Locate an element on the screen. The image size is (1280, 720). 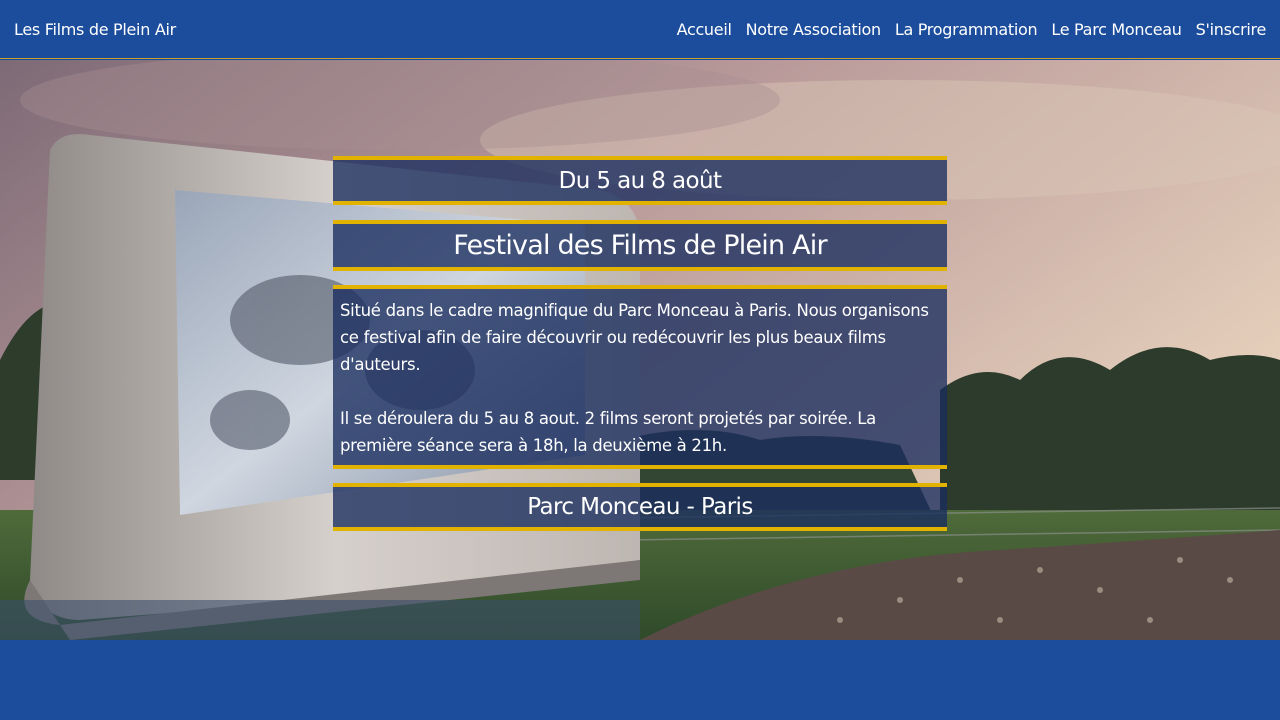
festival-dates-banner: Du 5 au 8 août is located at coordinates (640, 180).